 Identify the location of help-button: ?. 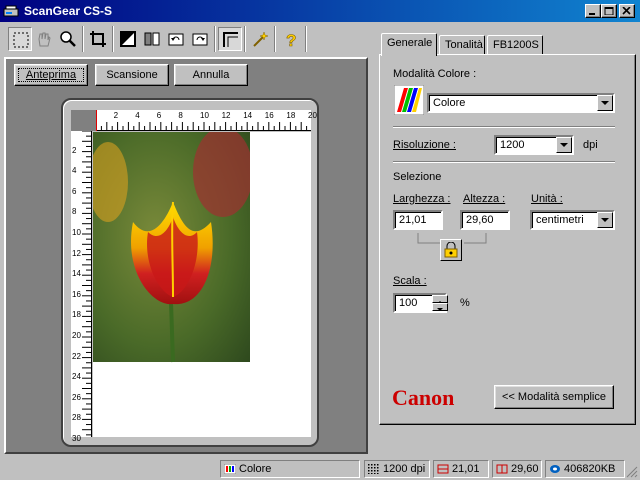
(290, 39).